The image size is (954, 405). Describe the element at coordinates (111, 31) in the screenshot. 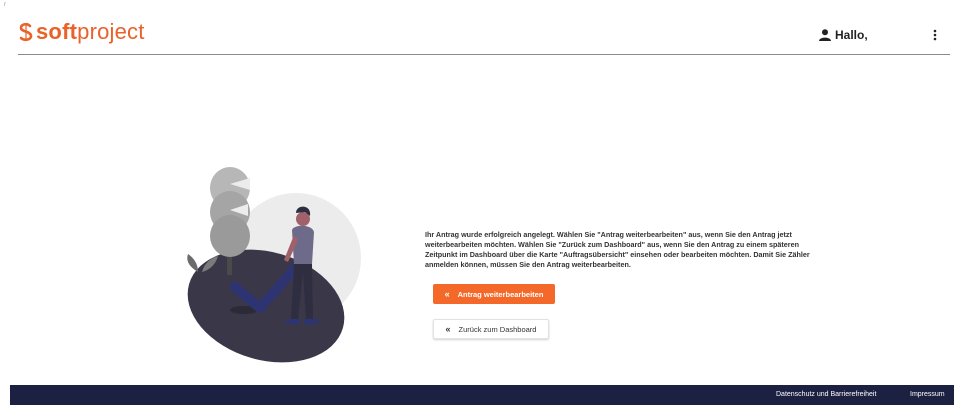

I see `brand-name-regular: project` at that location.